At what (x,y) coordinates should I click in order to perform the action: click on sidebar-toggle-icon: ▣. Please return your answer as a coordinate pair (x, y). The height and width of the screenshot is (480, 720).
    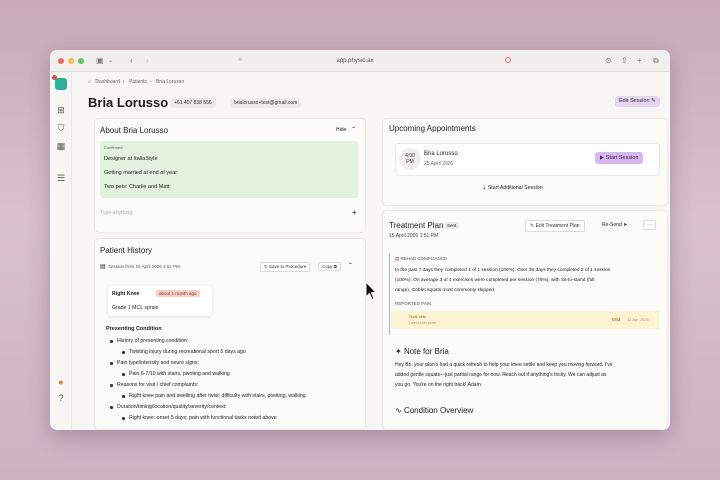
    Looking at the image, I should click on (100, 61).